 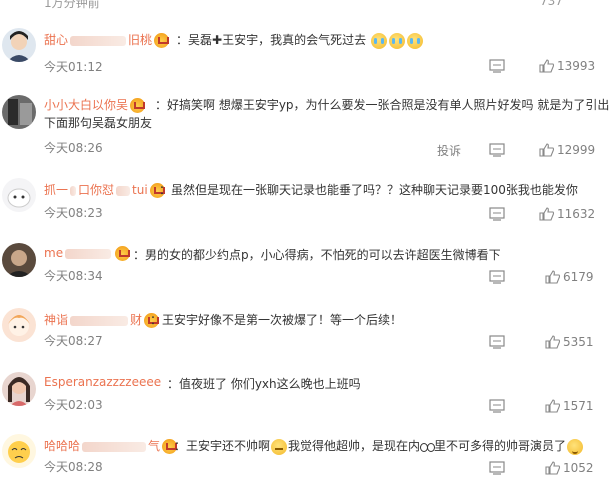 What do you see at coordinates (56, 320) in the screenshot?
I see `username-text: 神诣` at bounding box center [56, 320].